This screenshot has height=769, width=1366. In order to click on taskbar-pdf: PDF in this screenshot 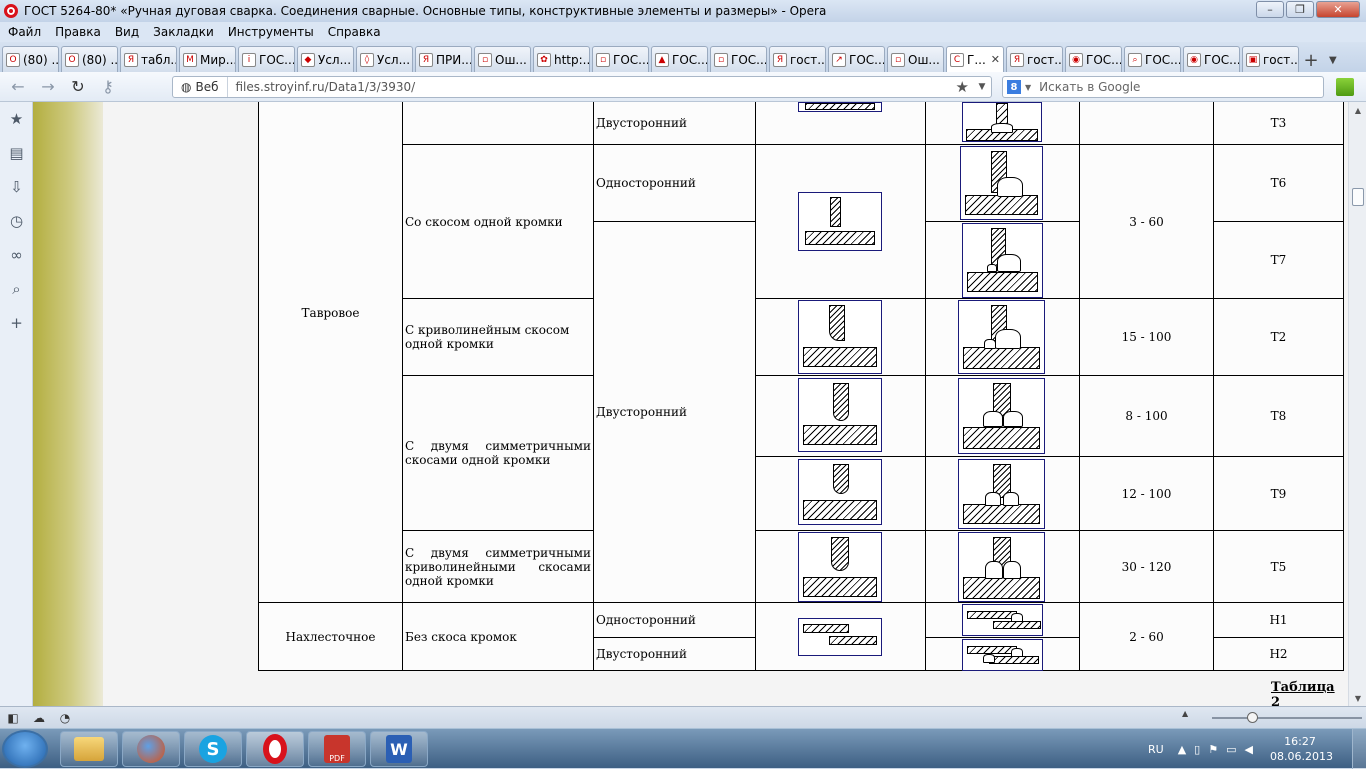, I will do `click(337, 749)`.